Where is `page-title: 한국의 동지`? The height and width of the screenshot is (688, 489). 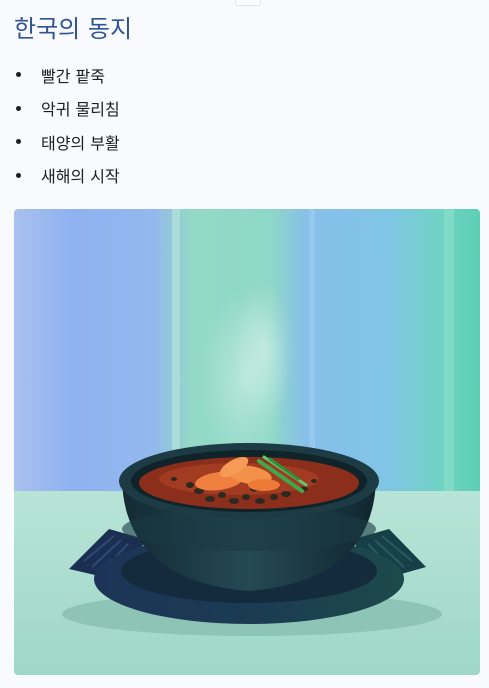 page-title: 한국의 동지 is located at coordinates (73, 29).